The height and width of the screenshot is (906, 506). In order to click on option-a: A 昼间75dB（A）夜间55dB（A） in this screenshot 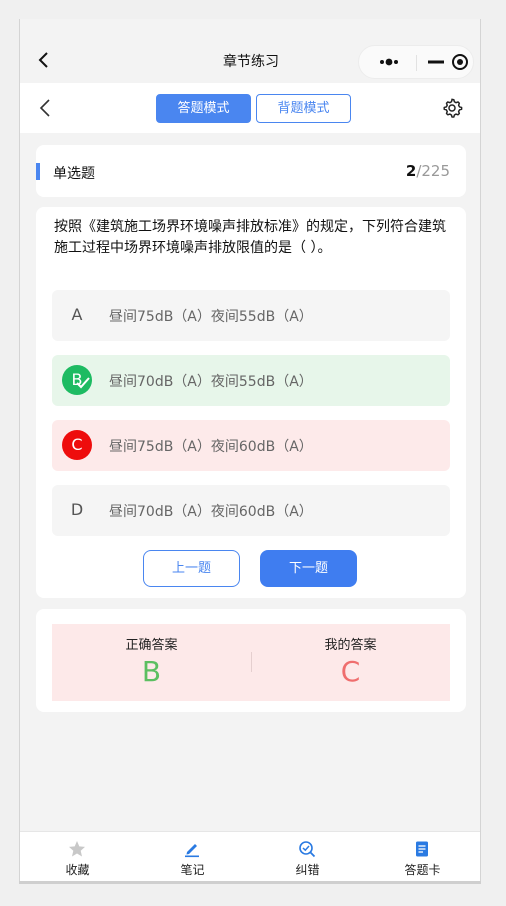, I will do `click(251, 315)`.